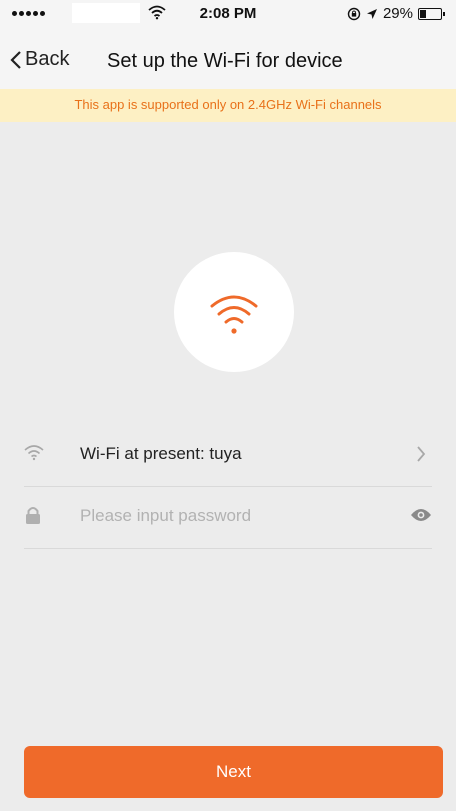 Image resolution: width=456 pixels, height=811 pixels. I want to click on battery-percent: 29%, so click(397, 13).